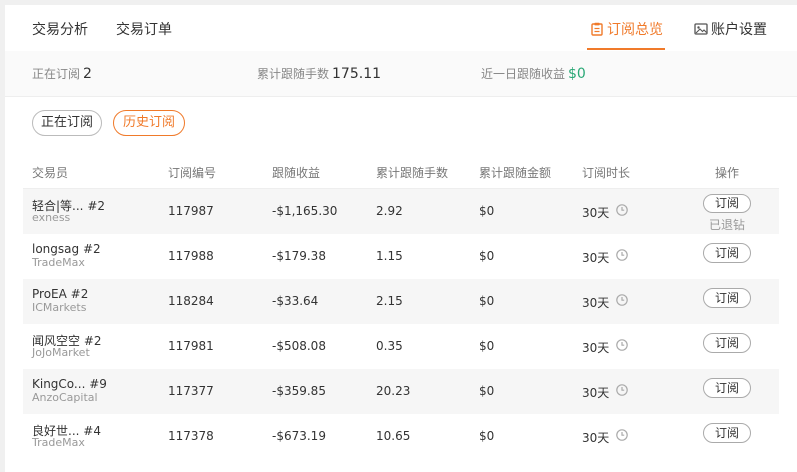 This screenshot has width=797, height=472. Describe the element at coordinates (389, 346) in the screenshot. I see `total-lots: 0.35` at that location.